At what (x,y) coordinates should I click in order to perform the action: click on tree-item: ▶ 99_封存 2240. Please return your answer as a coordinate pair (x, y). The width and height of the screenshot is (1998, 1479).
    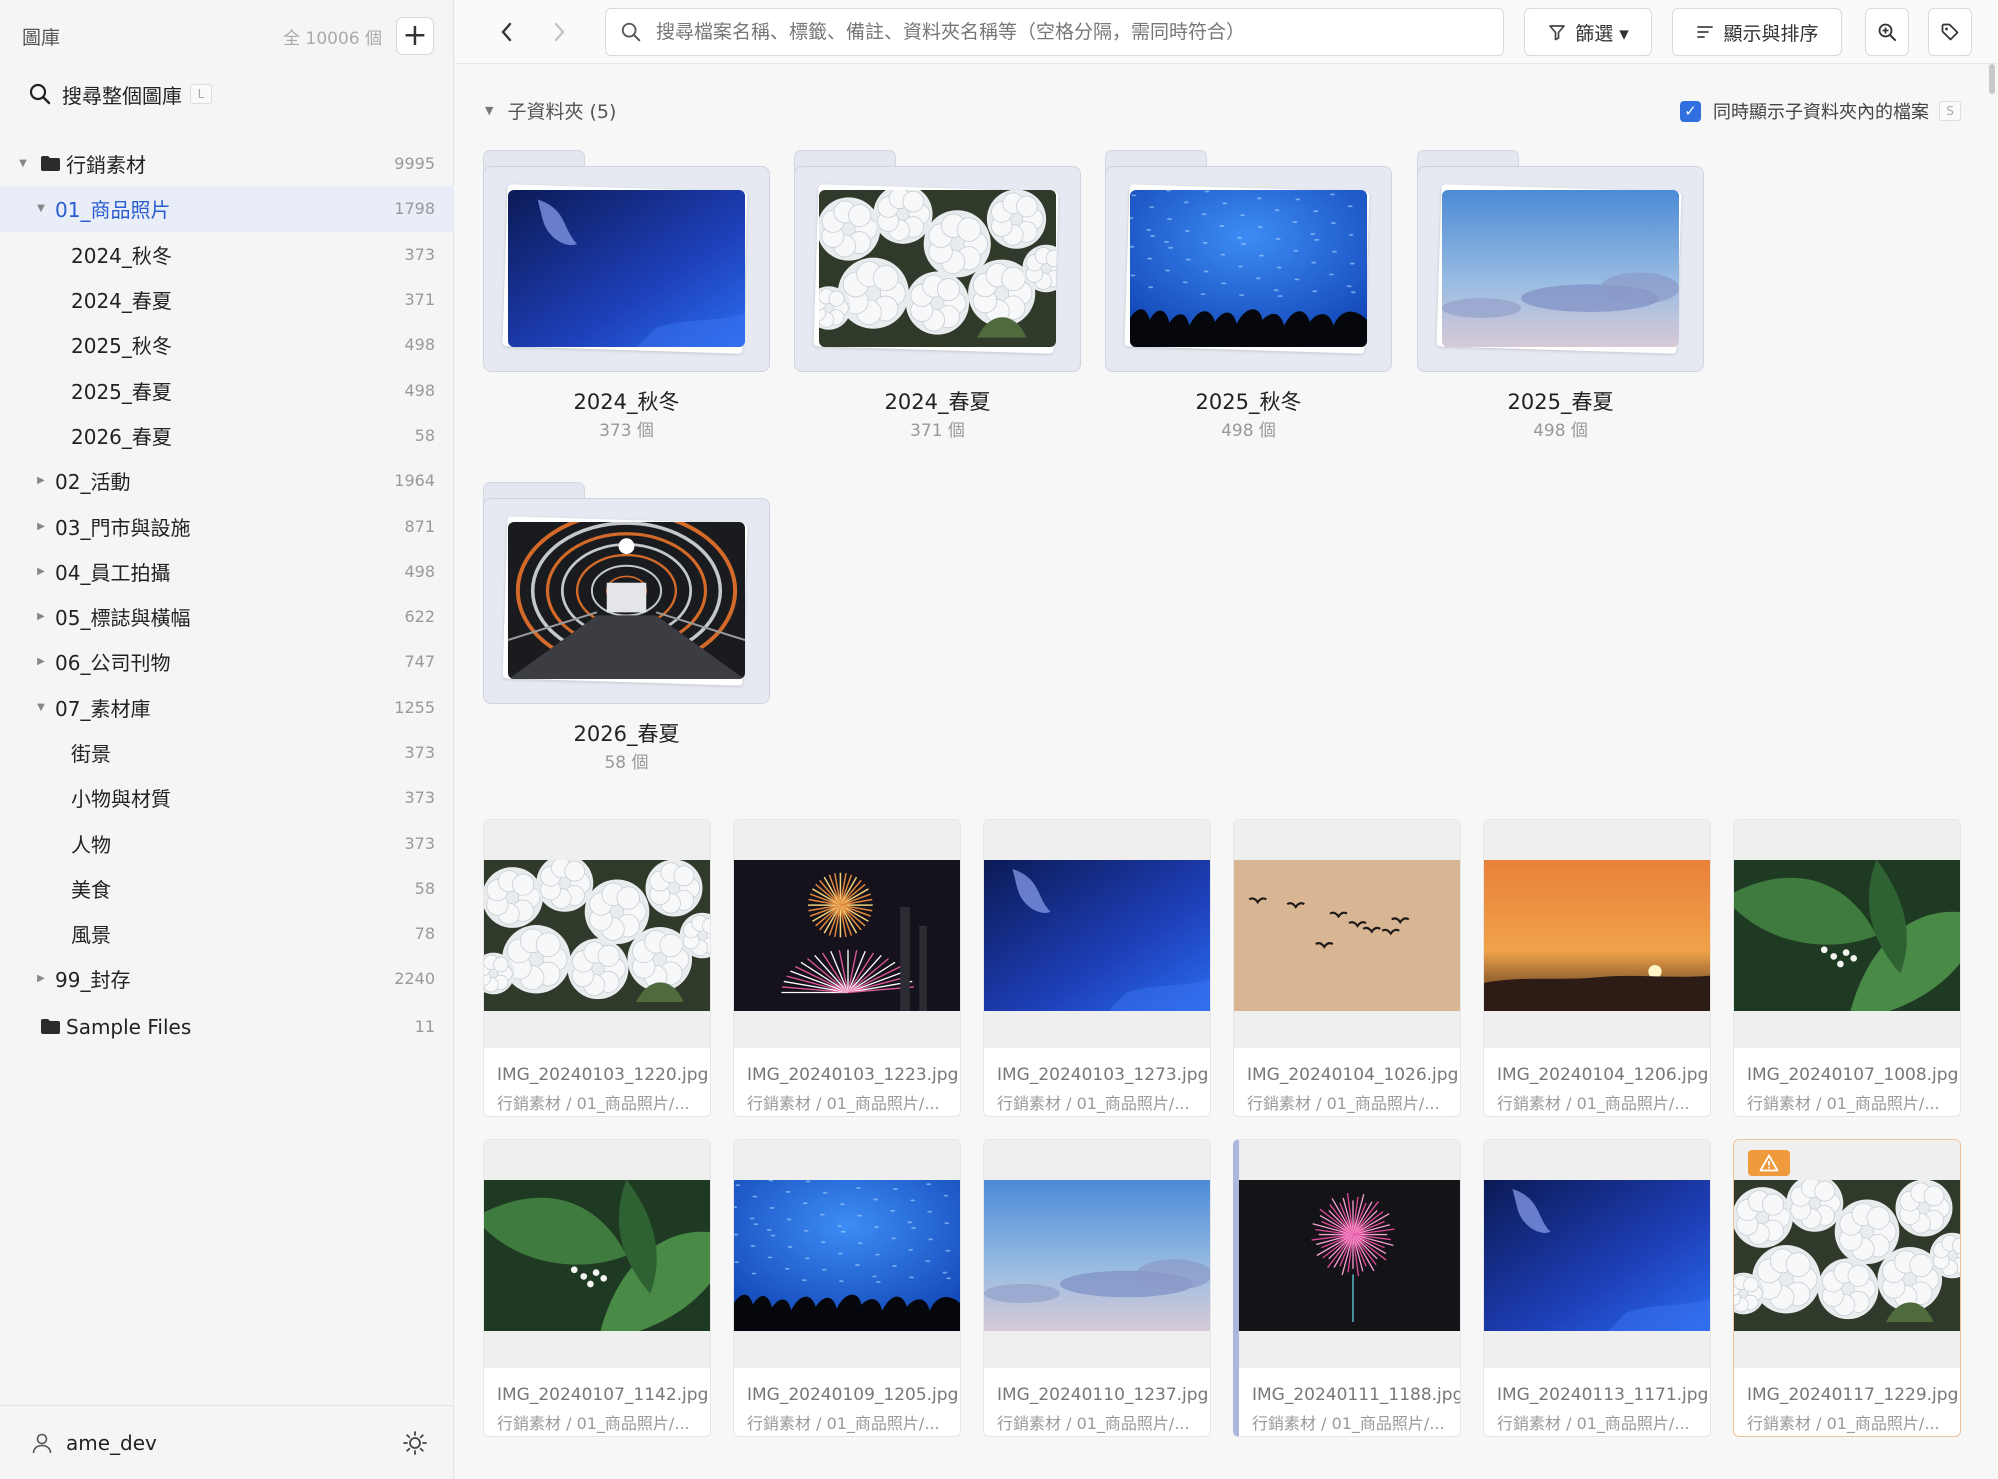
    Looking at the image, I should click on (227, 978).